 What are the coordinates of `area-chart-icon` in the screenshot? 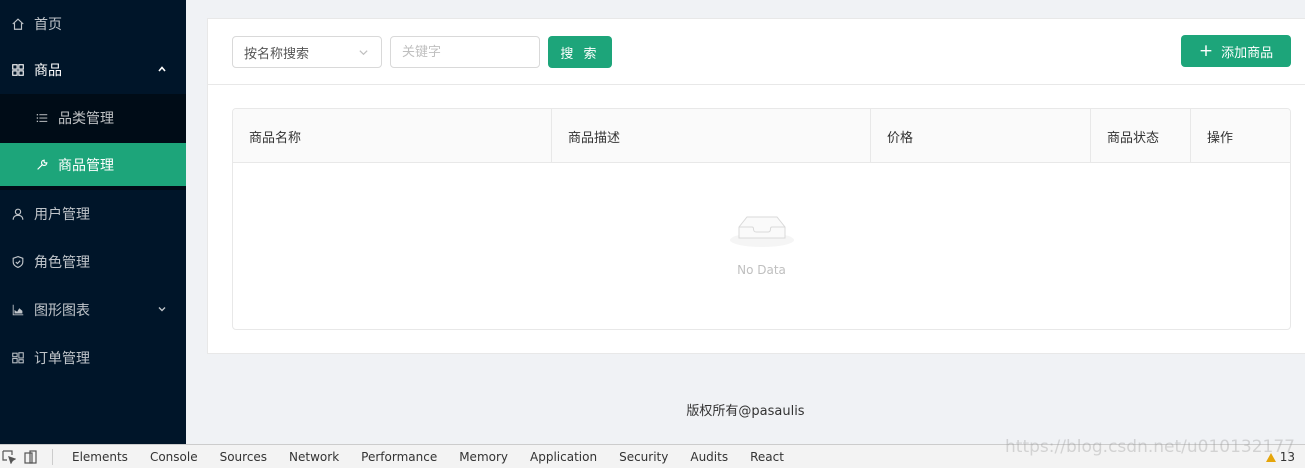 It's located at (18, 310).